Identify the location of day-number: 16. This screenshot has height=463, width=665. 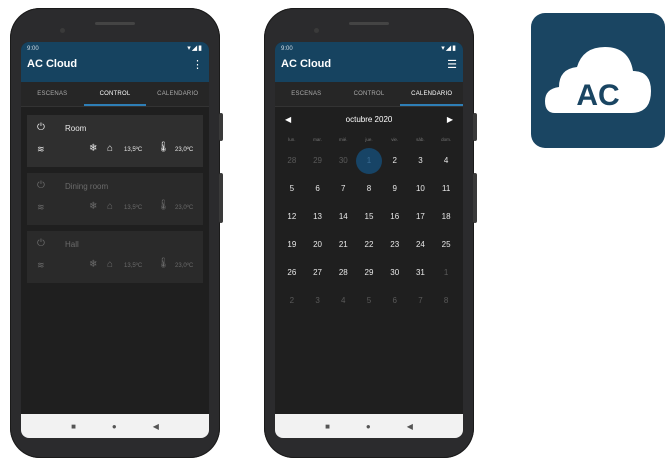
(395, 216).